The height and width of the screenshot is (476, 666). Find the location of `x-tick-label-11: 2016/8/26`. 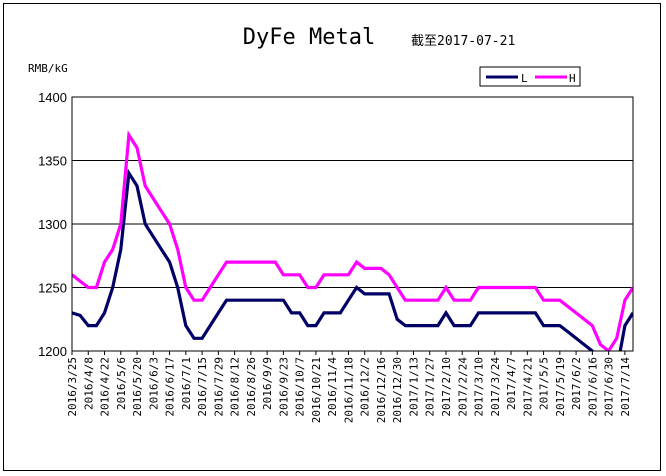

x-tick-label-11: 2016/8/26 is located at coordinates (251, 387).